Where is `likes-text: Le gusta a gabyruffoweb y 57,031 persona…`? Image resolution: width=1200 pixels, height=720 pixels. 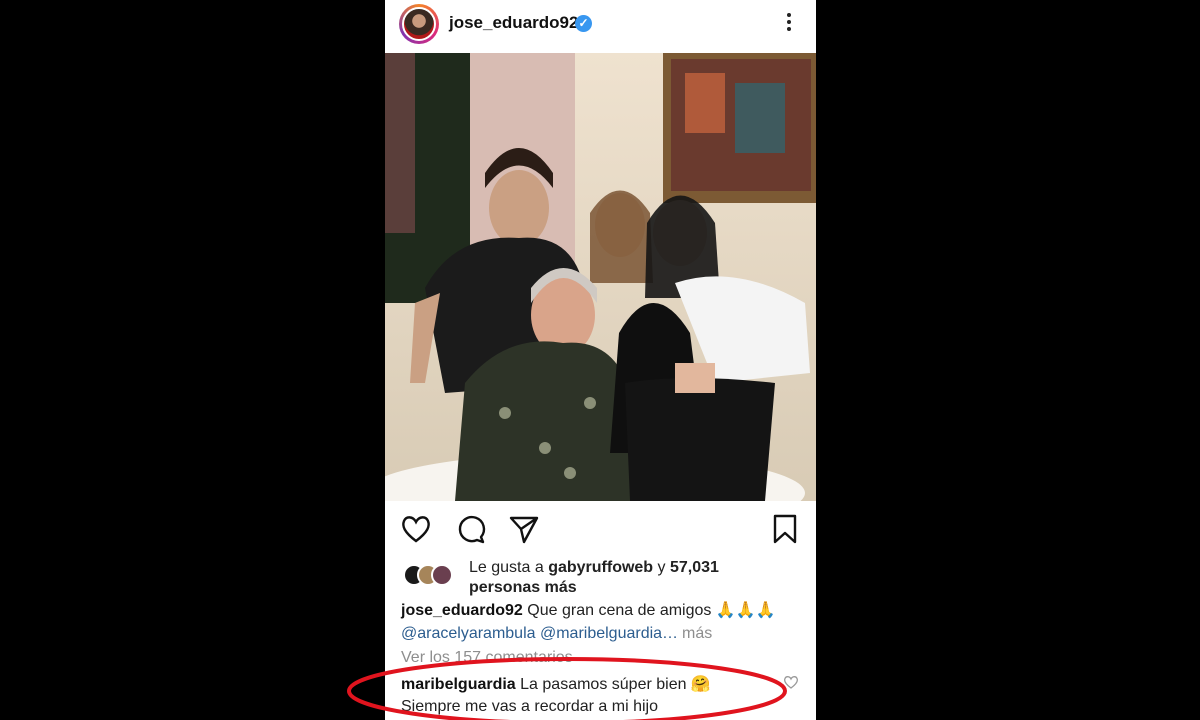
likes-text: Le gusta a gabyruffoweb y 57,031 persona… is located at coordinates (634, 578).